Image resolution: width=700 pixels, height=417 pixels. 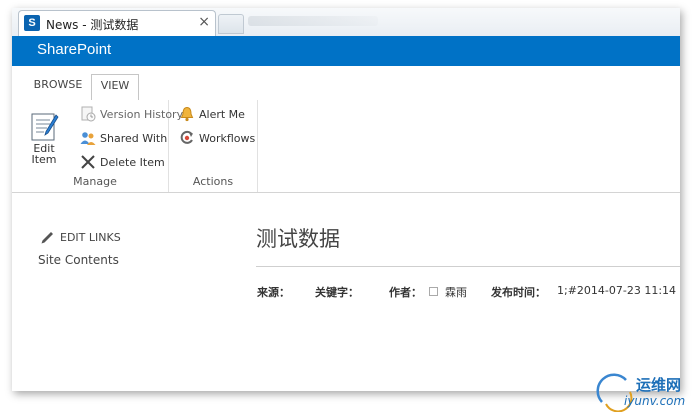 What do you see at coordinates (213, 146) in the screenshot?
I see `ribbon-group-actions: Alert Me Workflows Actions` at bounding box center [213, 146].